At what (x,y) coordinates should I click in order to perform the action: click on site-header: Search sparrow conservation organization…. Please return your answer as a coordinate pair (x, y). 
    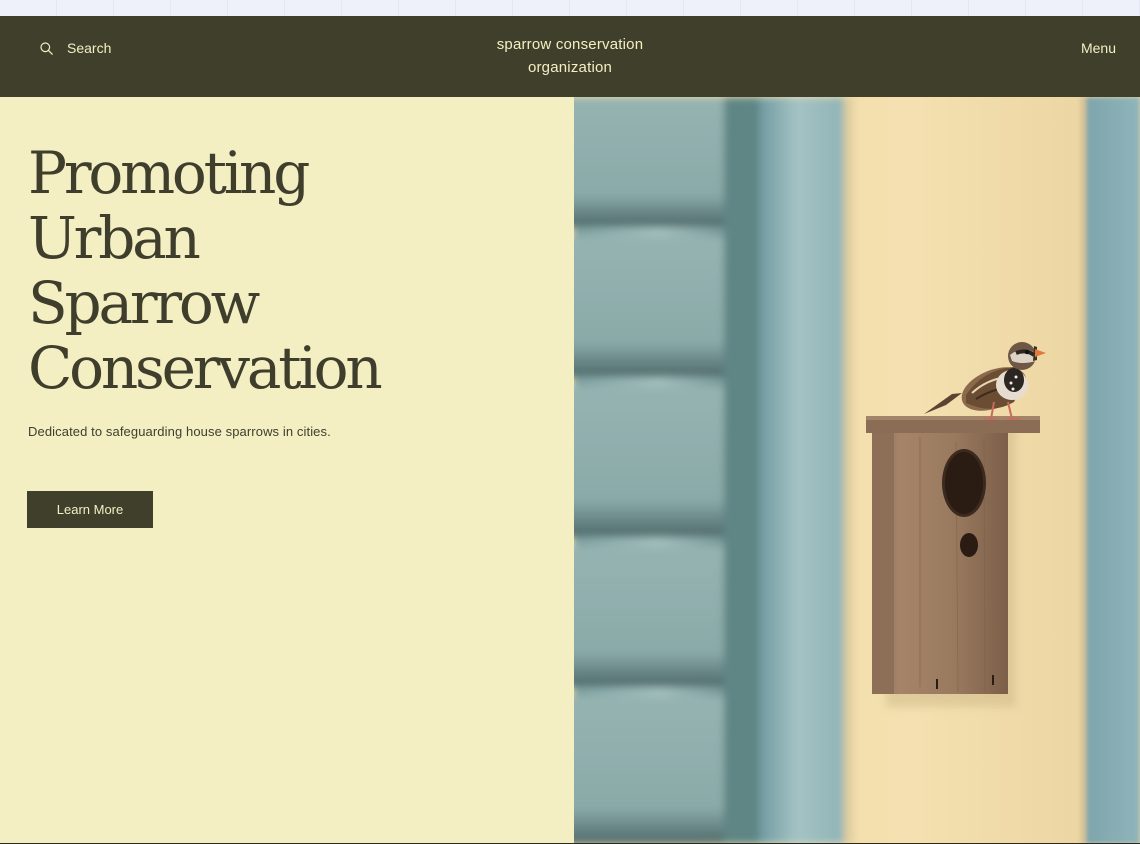
    Looking at the image, I should click on (570, 56).